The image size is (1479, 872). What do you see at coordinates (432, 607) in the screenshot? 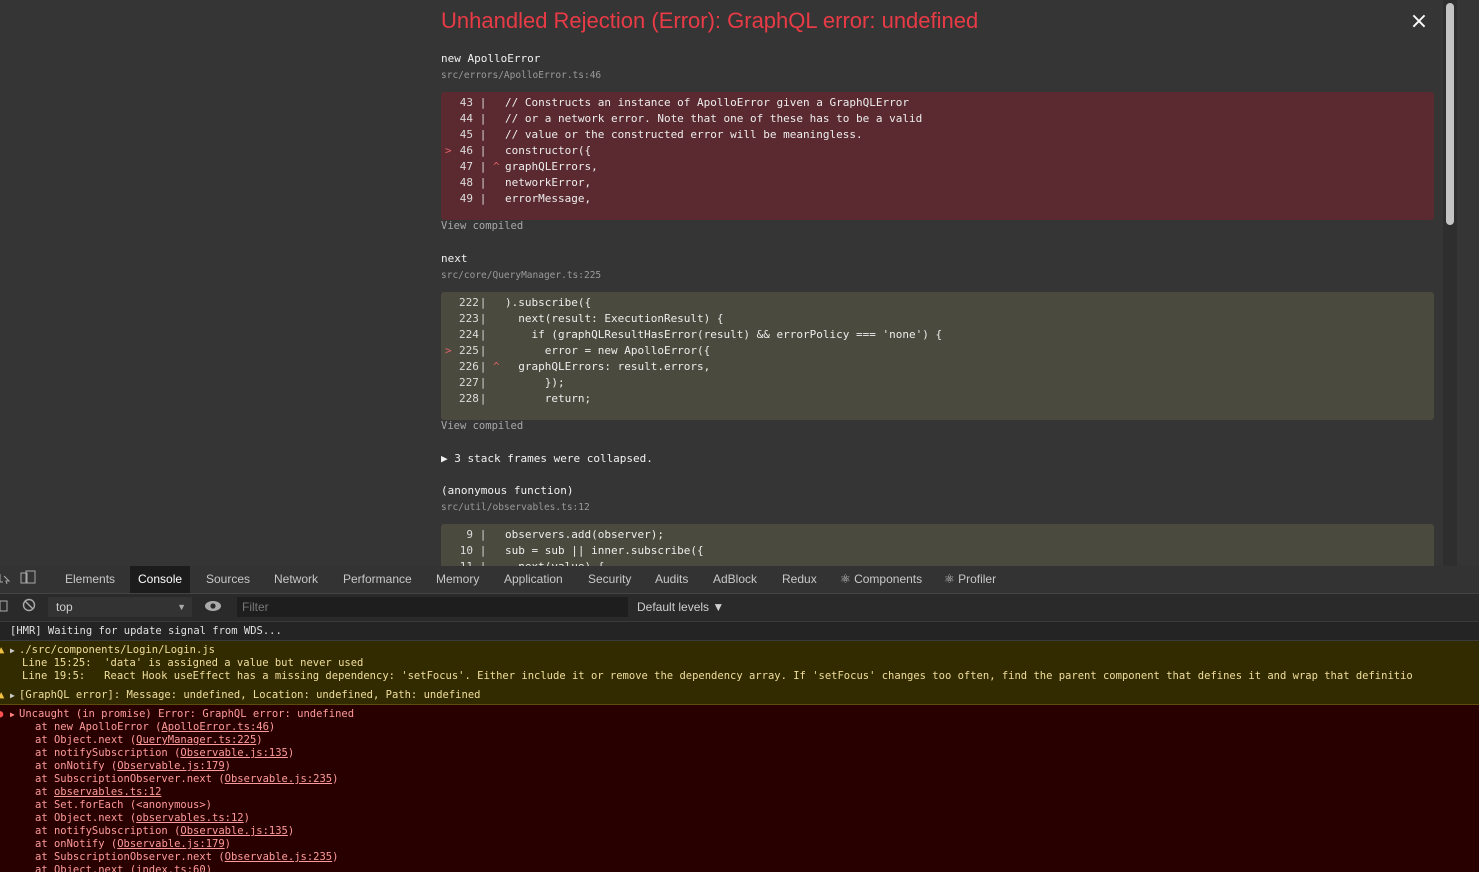
I see `filter-input` at bounding box center [432, 607].